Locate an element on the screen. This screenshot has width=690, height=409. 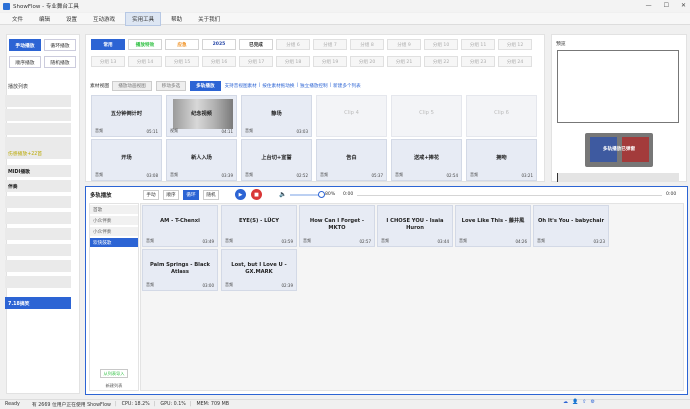
close-button: ✕ is located at coordinates (683, 5).